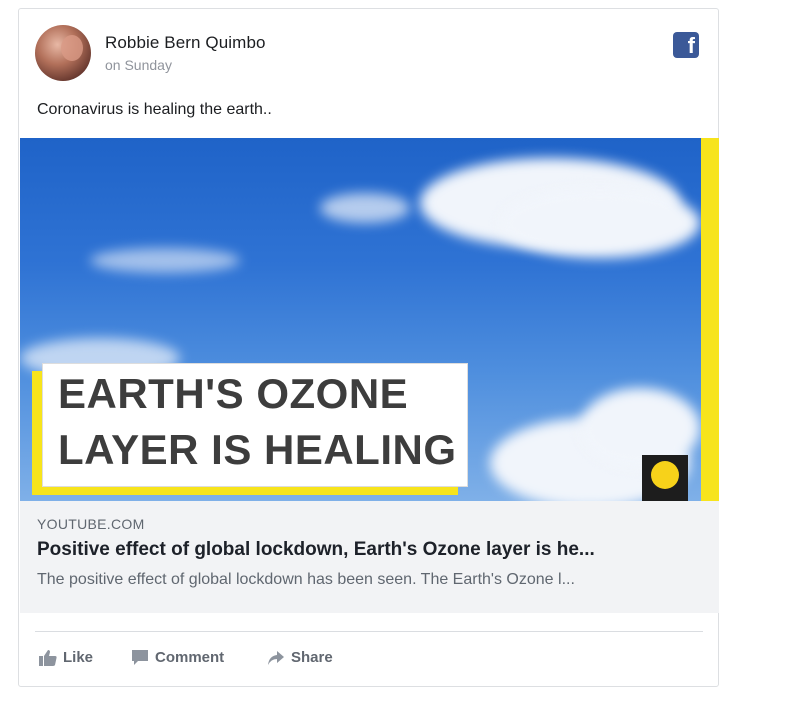 The image size is (800, 710). Describe the element at coordinates (190, 657) in the screenshot. I see `comment-label: Comment` at that location.